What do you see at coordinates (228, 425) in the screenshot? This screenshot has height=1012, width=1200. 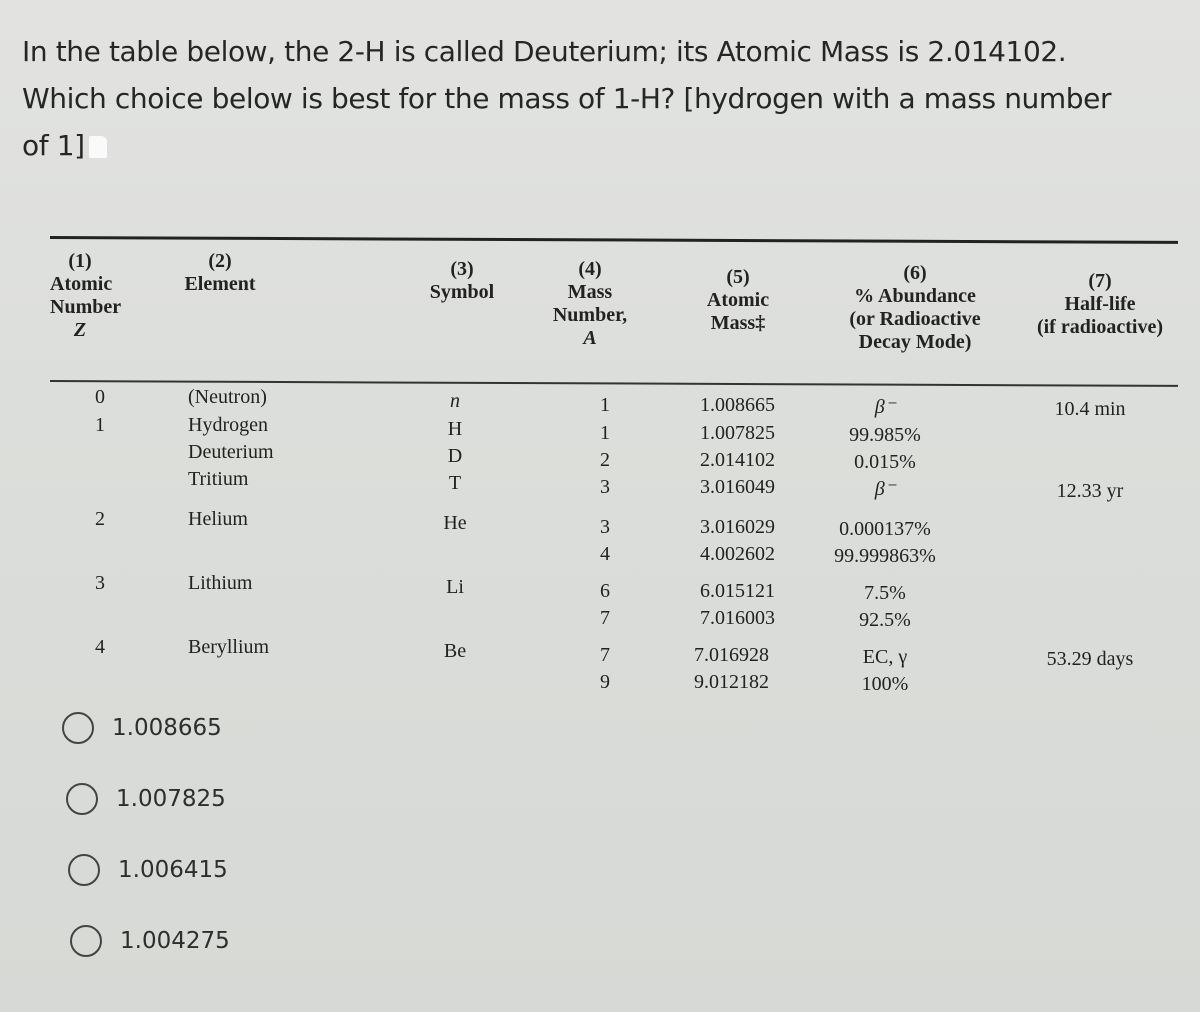 I see `element-name-cell: Hydrogen` at bounding box center [228, 425].